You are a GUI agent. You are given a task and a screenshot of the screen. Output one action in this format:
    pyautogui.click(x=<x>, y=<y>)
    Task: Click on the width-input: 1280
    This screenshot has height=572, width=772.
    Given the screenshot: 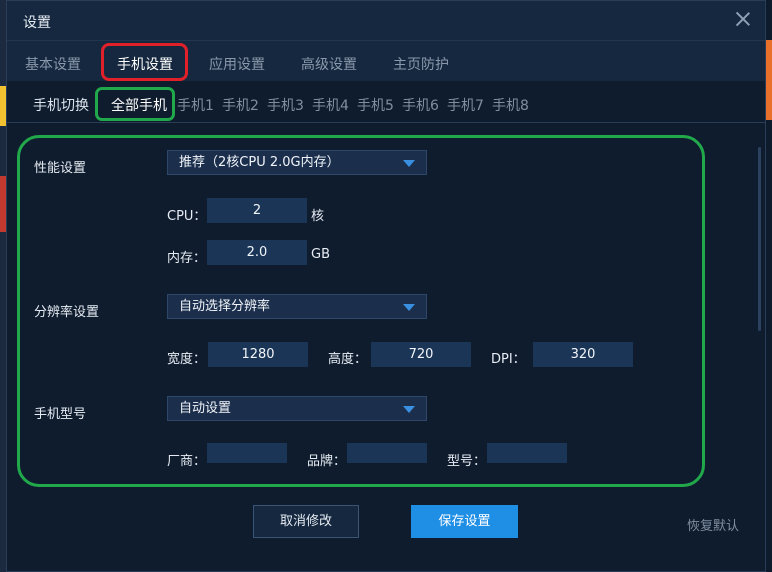 What is the action you would take?
    pyautogui.click(x=258, y=354)
    